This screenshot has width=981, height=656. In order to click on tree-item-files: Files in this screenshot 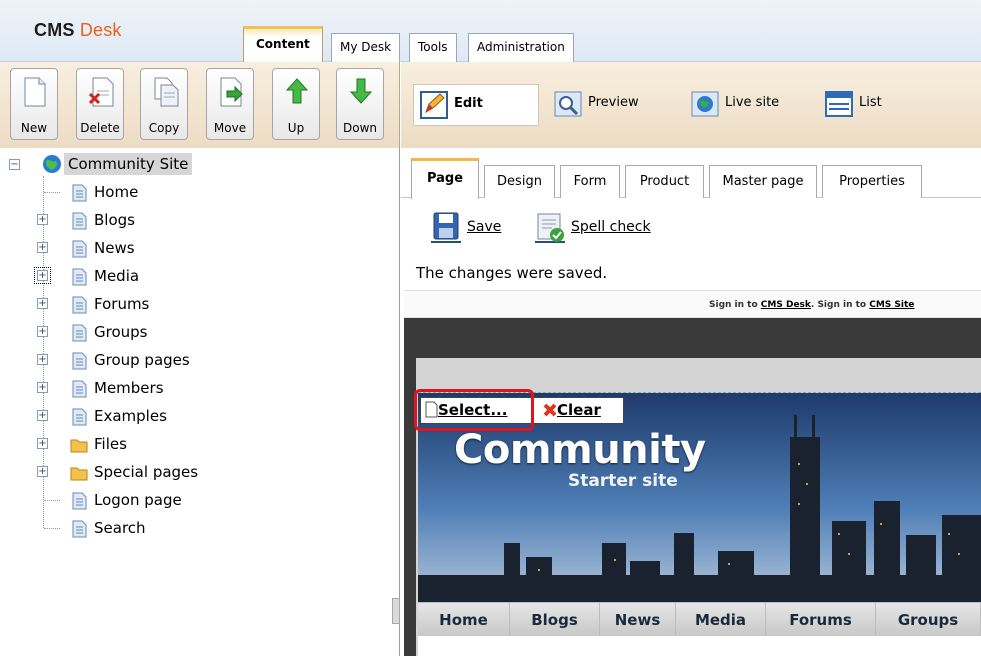, I will do `click(170, 444)`.